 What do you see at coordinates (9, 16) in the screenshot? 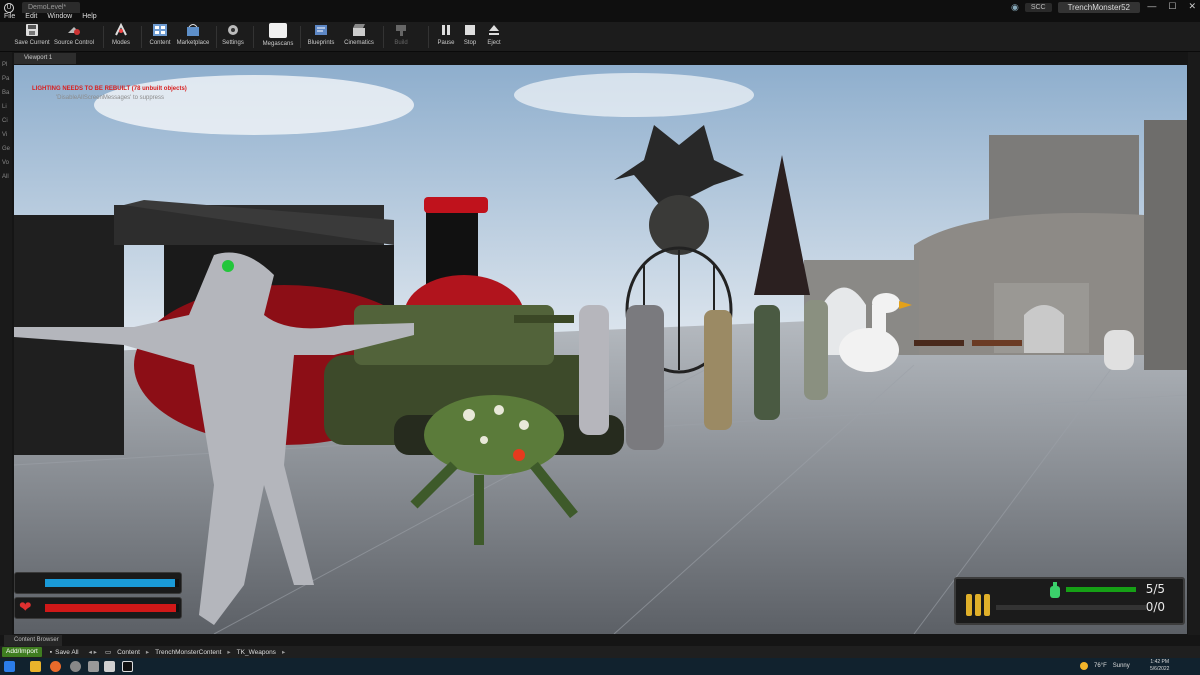
I see `menu-file: File` at bounding box center [9, 16].